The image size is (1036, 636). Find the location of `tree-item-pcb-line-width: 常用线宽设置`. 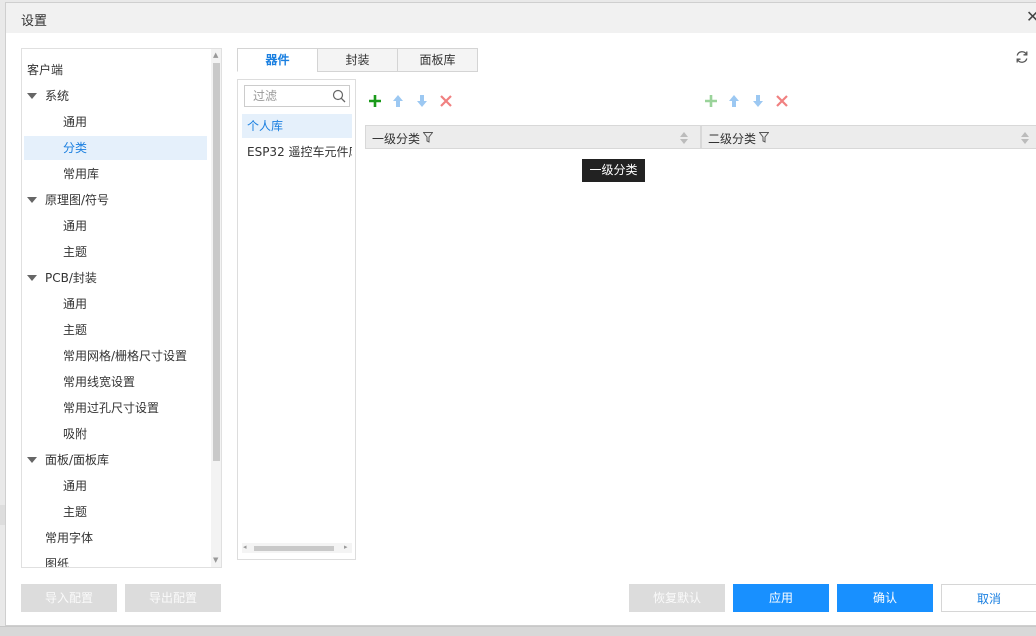

tree-item-pcb-line-width: 常用线宽设置 is located at coordinates (99, 382).